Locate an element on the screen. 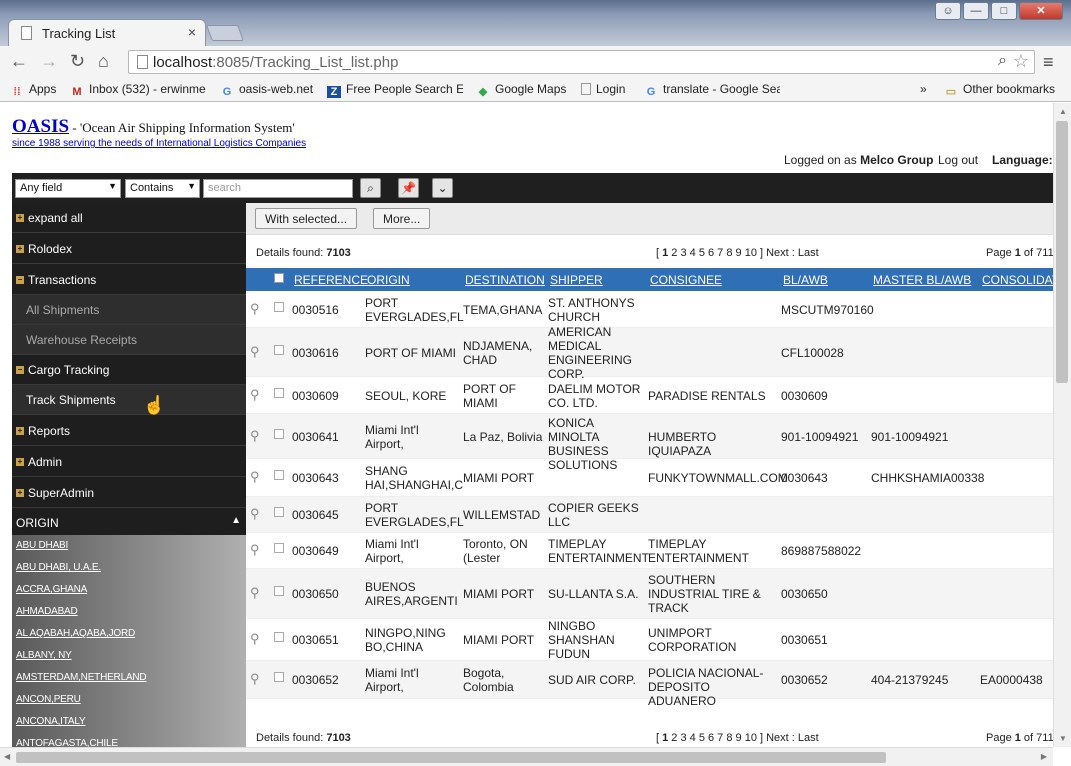 The height and width of the screenshot is (766, 1071). origin-filter-header: ORIGIN ▲ is located at coordinates (129, 522).